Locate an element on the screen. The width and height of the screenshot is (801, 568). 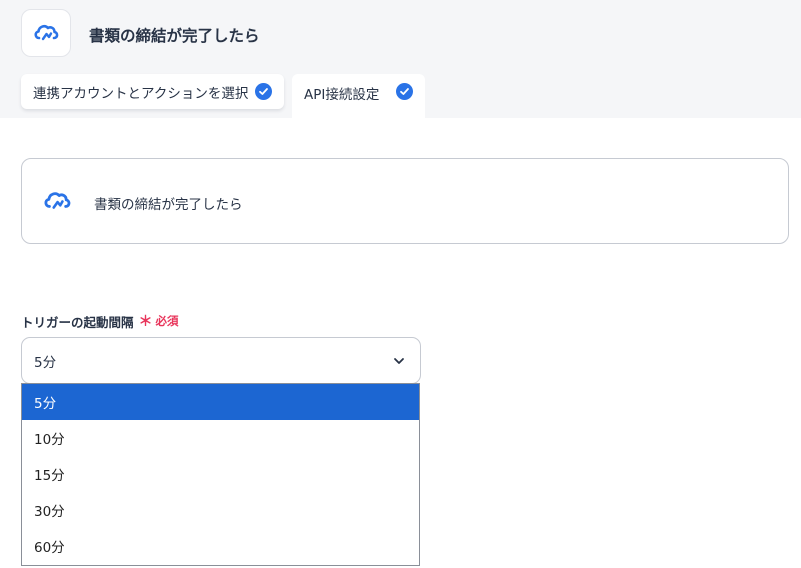
dropdown-option: 10分 is located at coordinates (220, 438).